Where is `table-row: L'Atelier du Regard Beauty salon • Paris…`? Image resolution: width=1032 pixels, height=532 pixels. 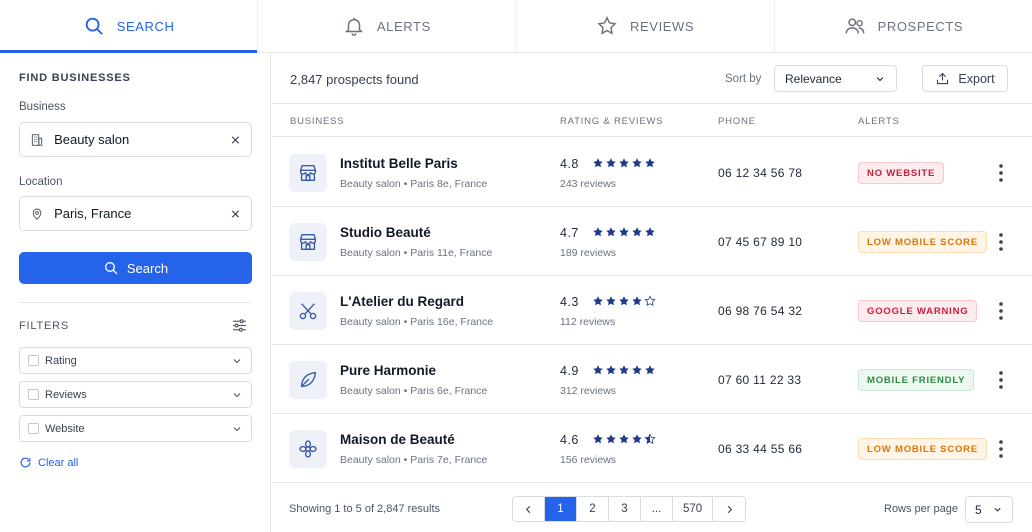 table-row: L'Atelier du Regard Beauty salon • Paris… is located at coordinates (652, 310).